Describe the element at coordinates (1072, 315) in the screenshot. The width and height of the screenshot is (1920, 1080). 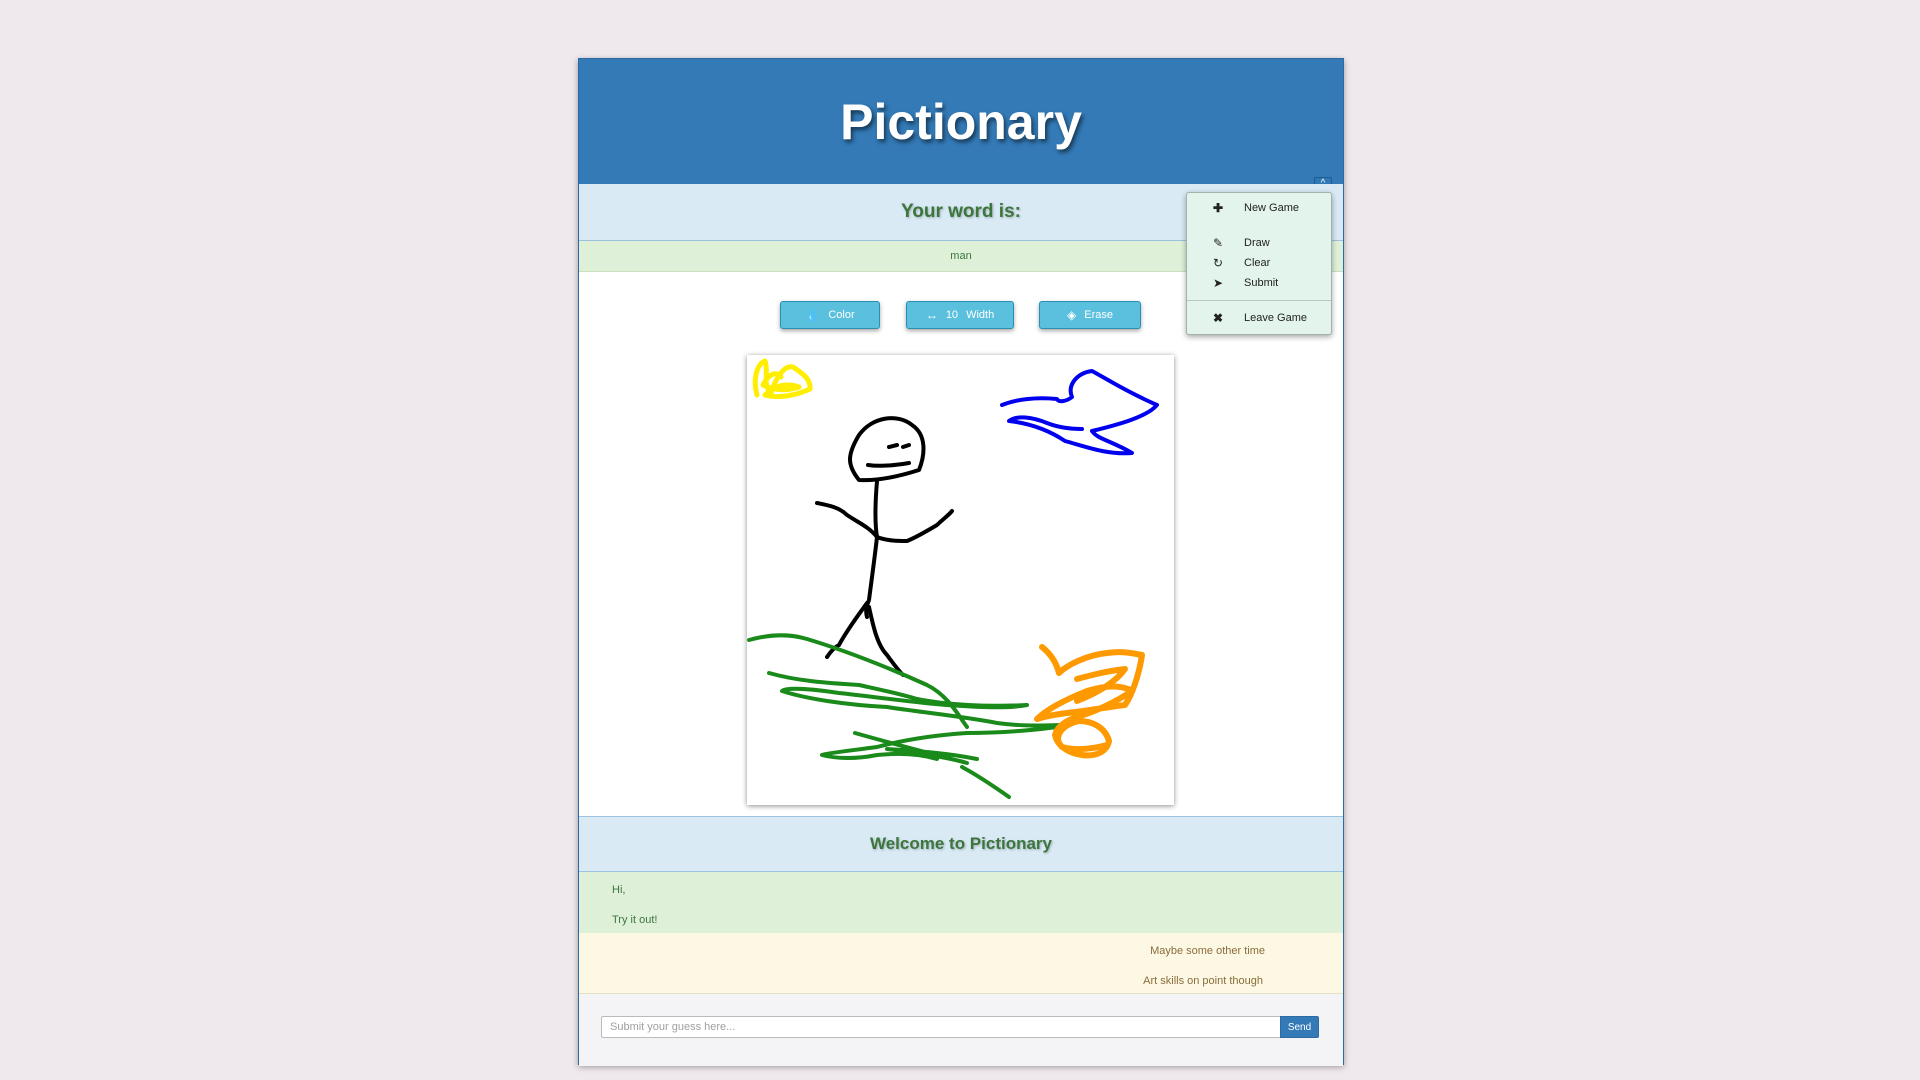
I see `eraser-icon: ◈` at that location.